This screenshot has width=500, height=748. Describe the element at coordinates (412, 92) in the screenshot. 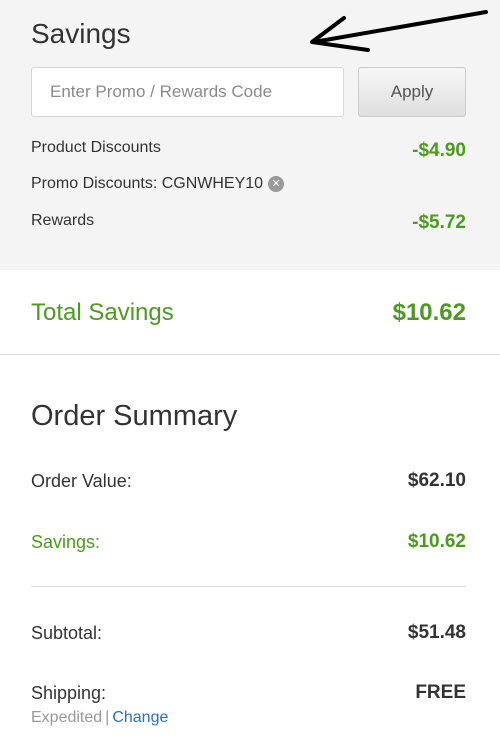

I see `apply-button: Apply` at that location.